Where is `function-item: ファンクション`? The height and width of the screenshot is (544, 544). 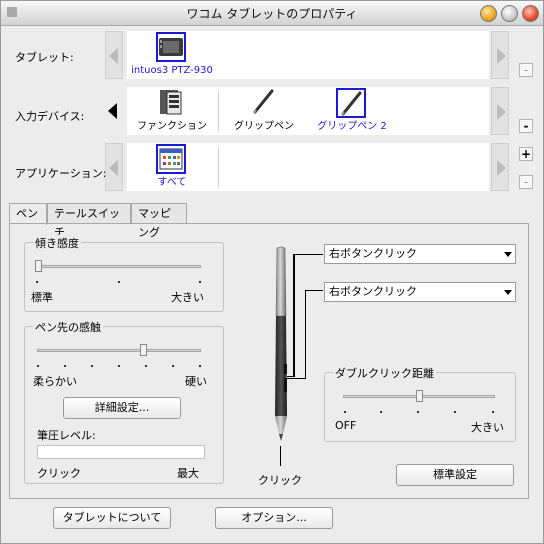 function-item: ファンクション is located at coordinates (172, 111).